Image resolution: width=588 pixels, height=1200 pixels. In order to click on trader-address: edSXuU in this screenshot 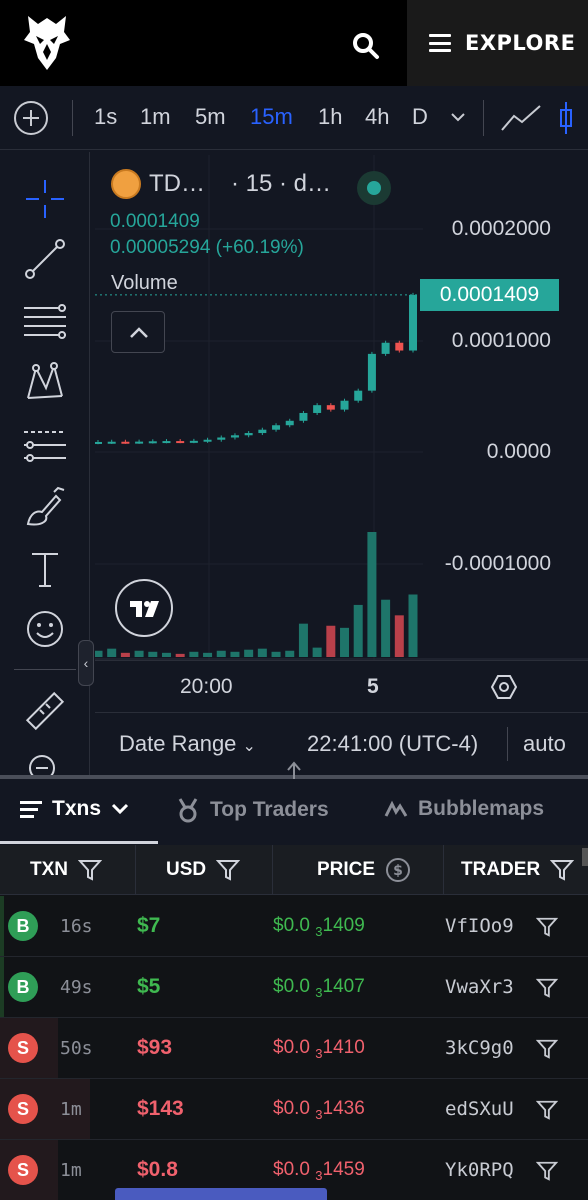, I will do `click(479, 1109)`.